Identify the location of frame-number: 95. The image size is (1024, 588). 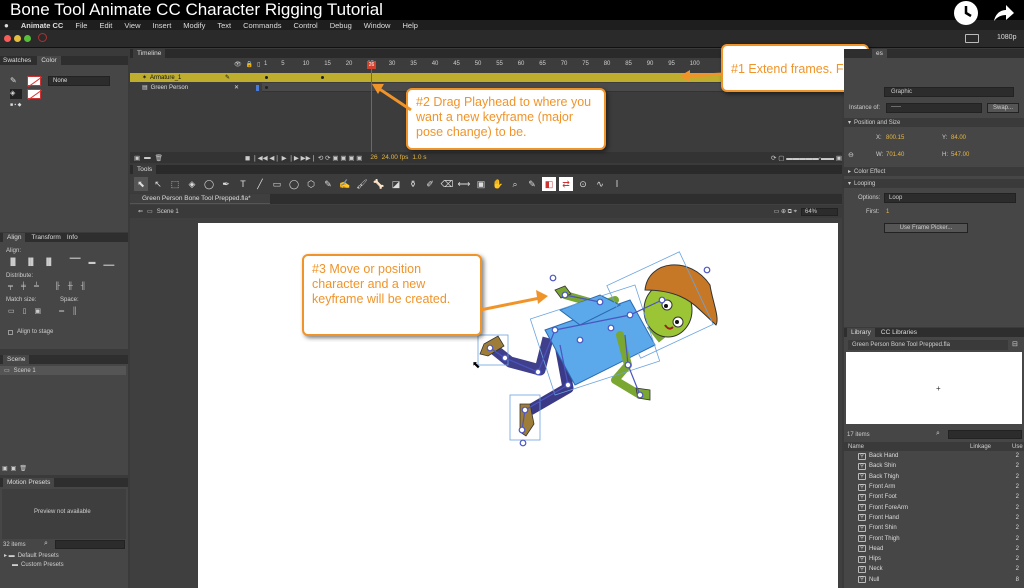
(671, 64).